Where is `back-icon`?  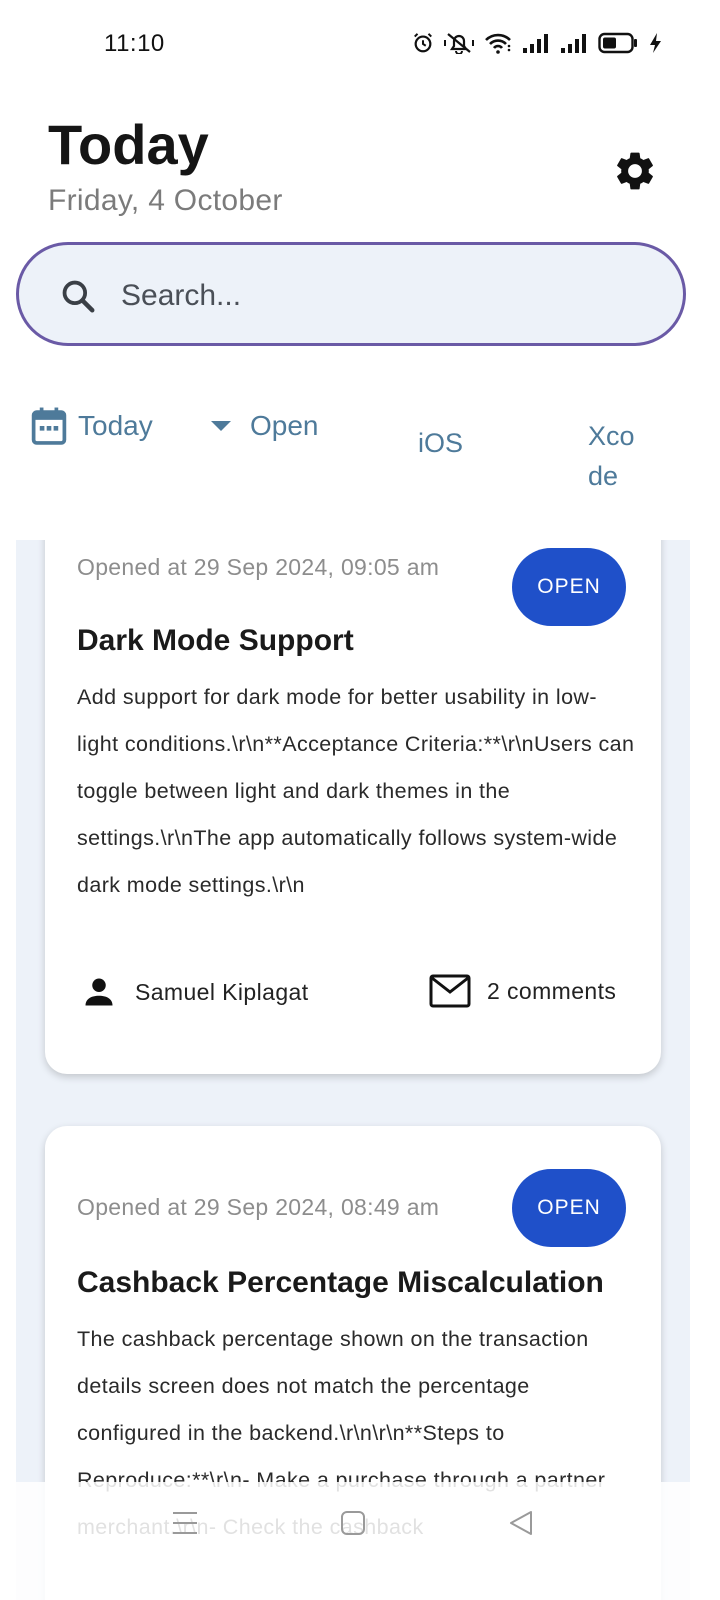 back-icon is located at coordinates (521, 1523).